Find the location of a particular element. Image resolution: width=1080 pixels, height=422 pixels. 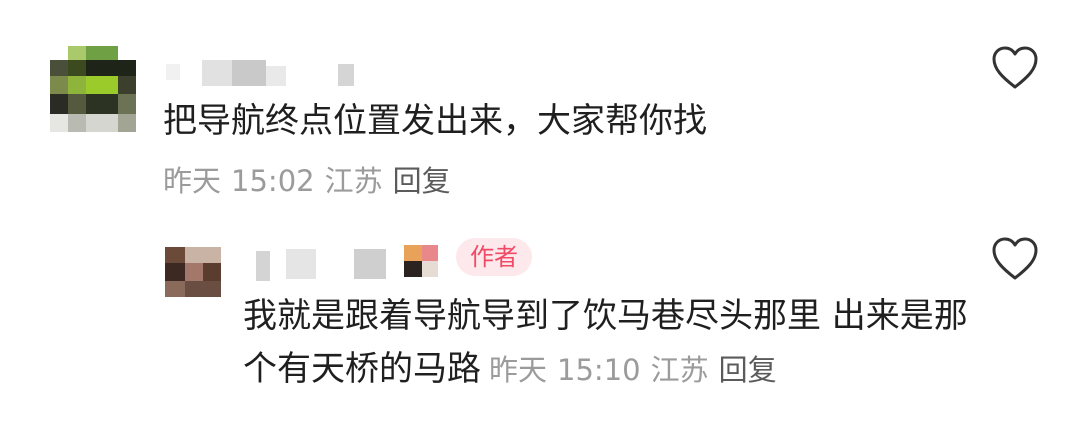

avatar is located at coordinates (93, 89).